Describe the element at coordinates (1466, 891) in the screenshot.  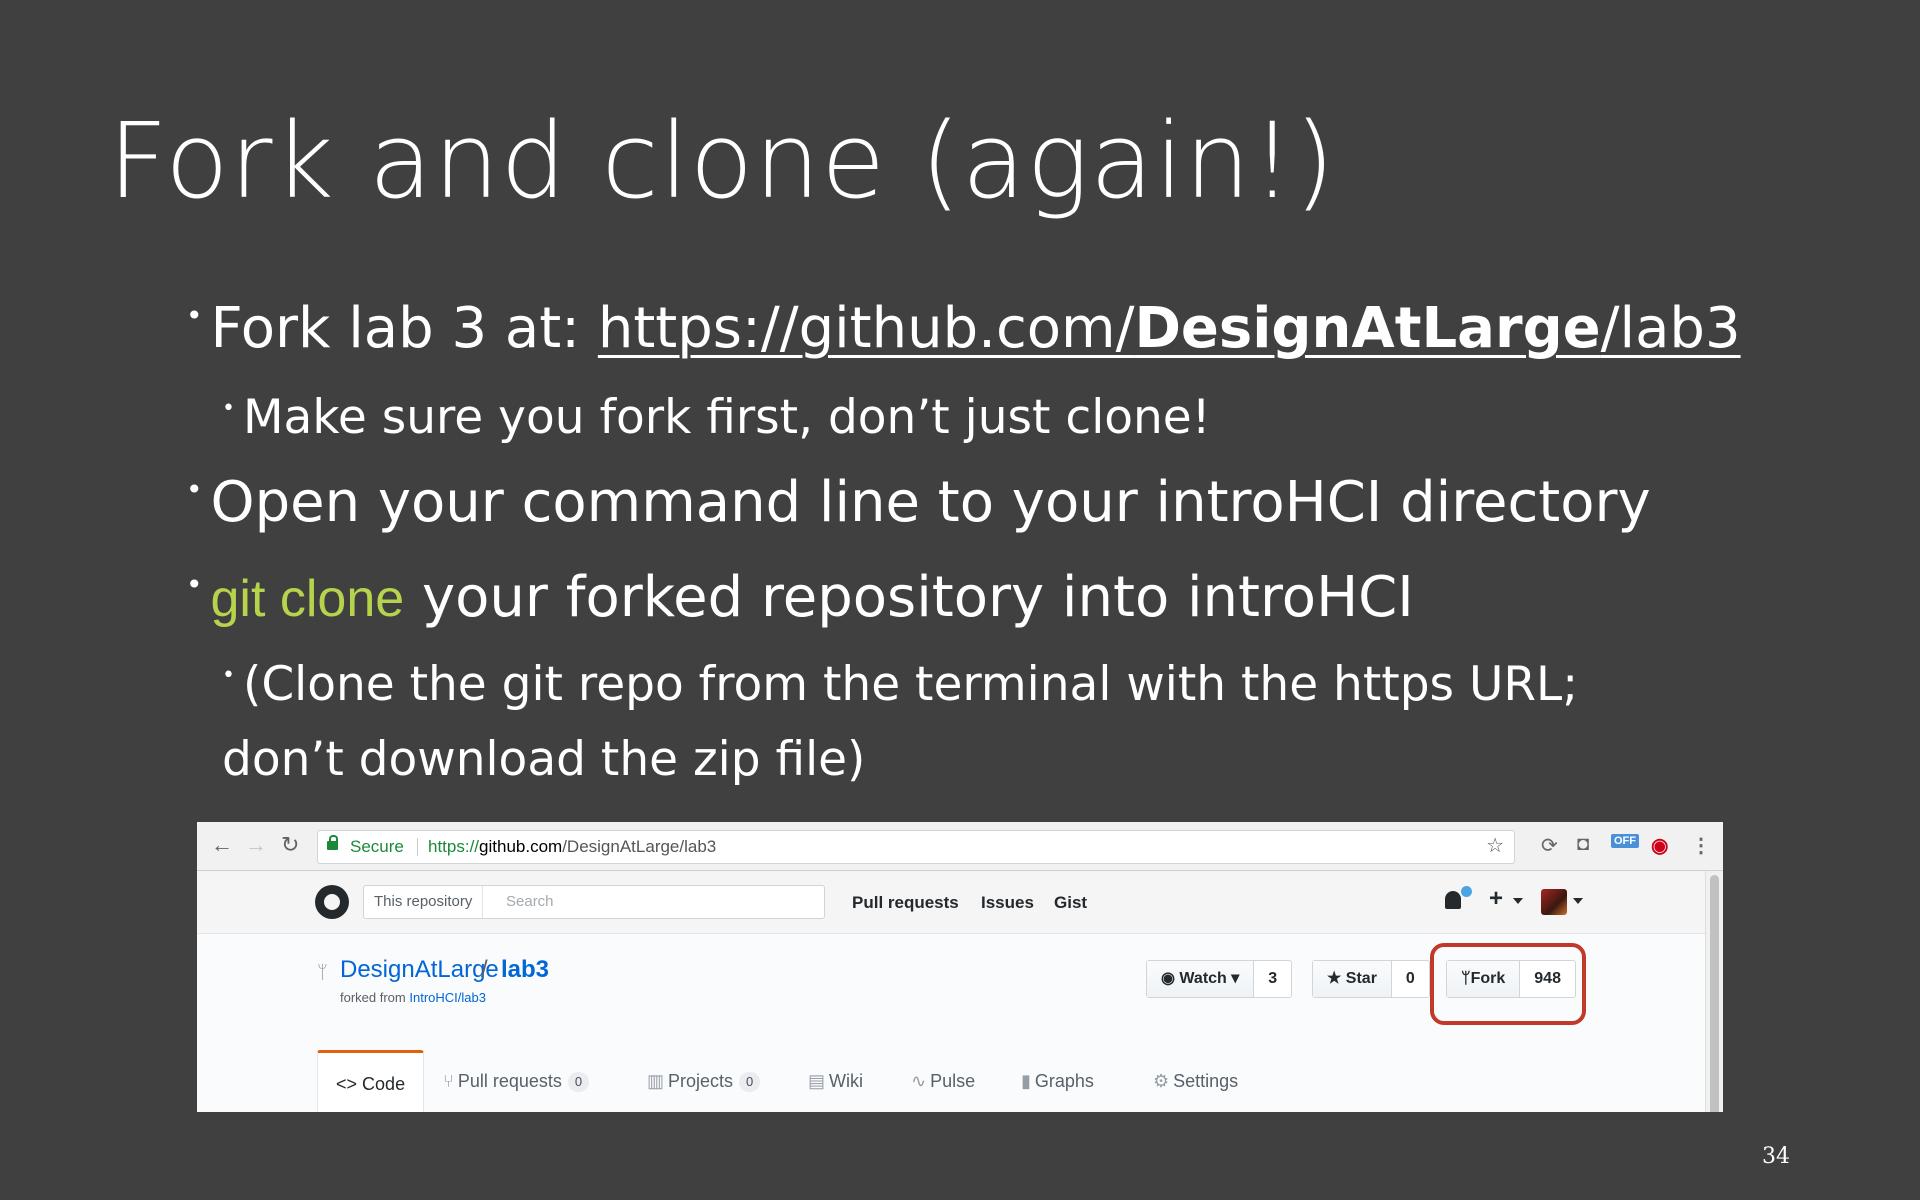
I see `unread-indicator` at that location.